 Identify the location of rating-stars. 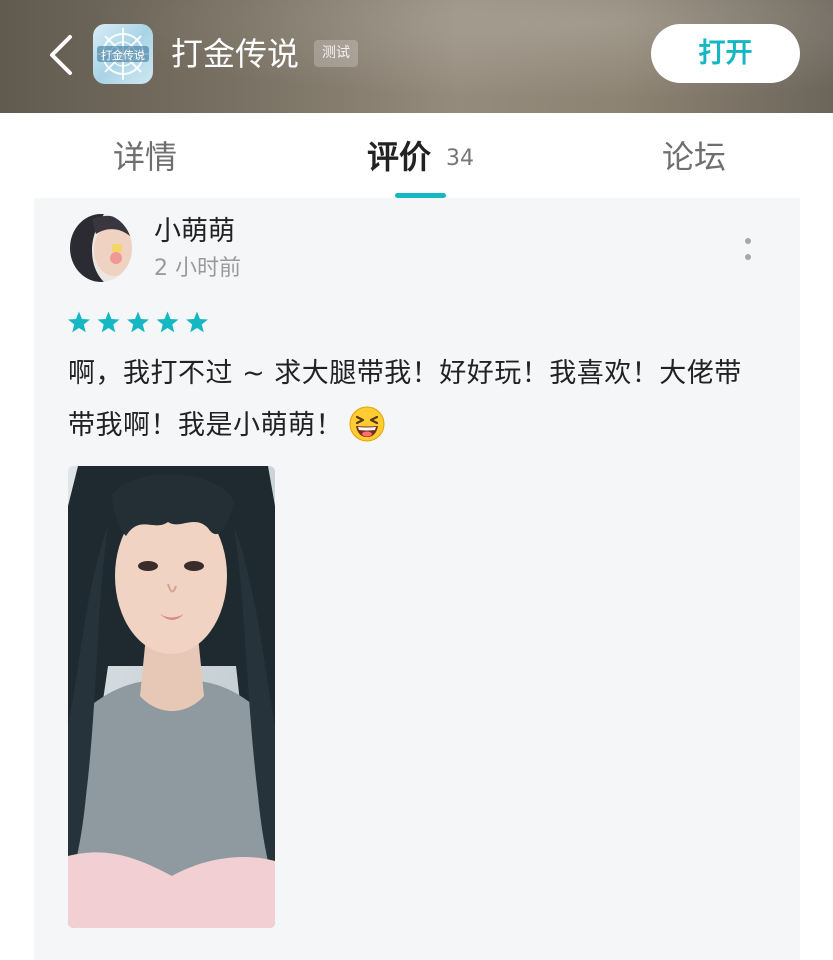
(138, 322).